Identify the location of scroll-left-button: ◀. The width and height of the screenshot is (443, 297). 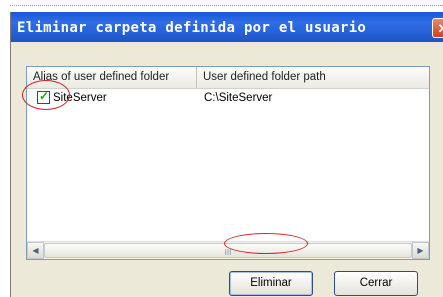
(35, 250).